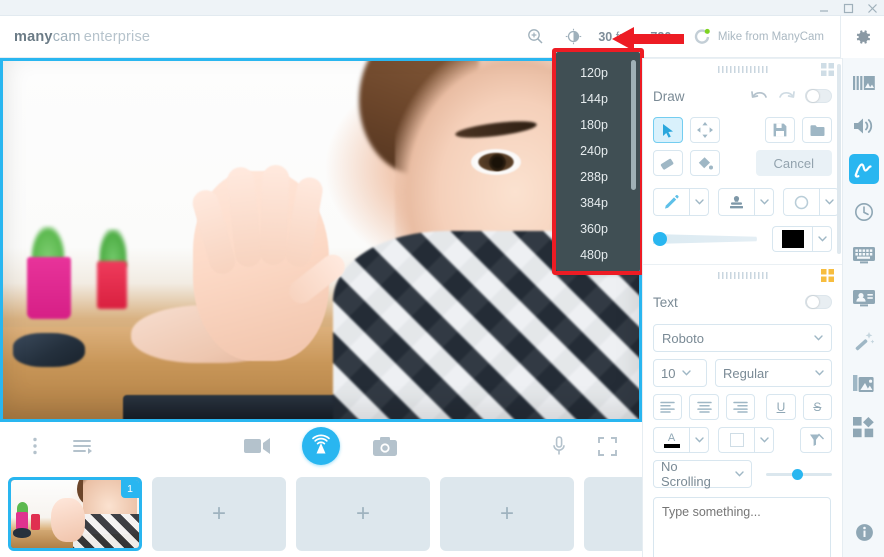 This screenshot has width=884, height=557. I want to click on align-center-icon, so click(704, 407).